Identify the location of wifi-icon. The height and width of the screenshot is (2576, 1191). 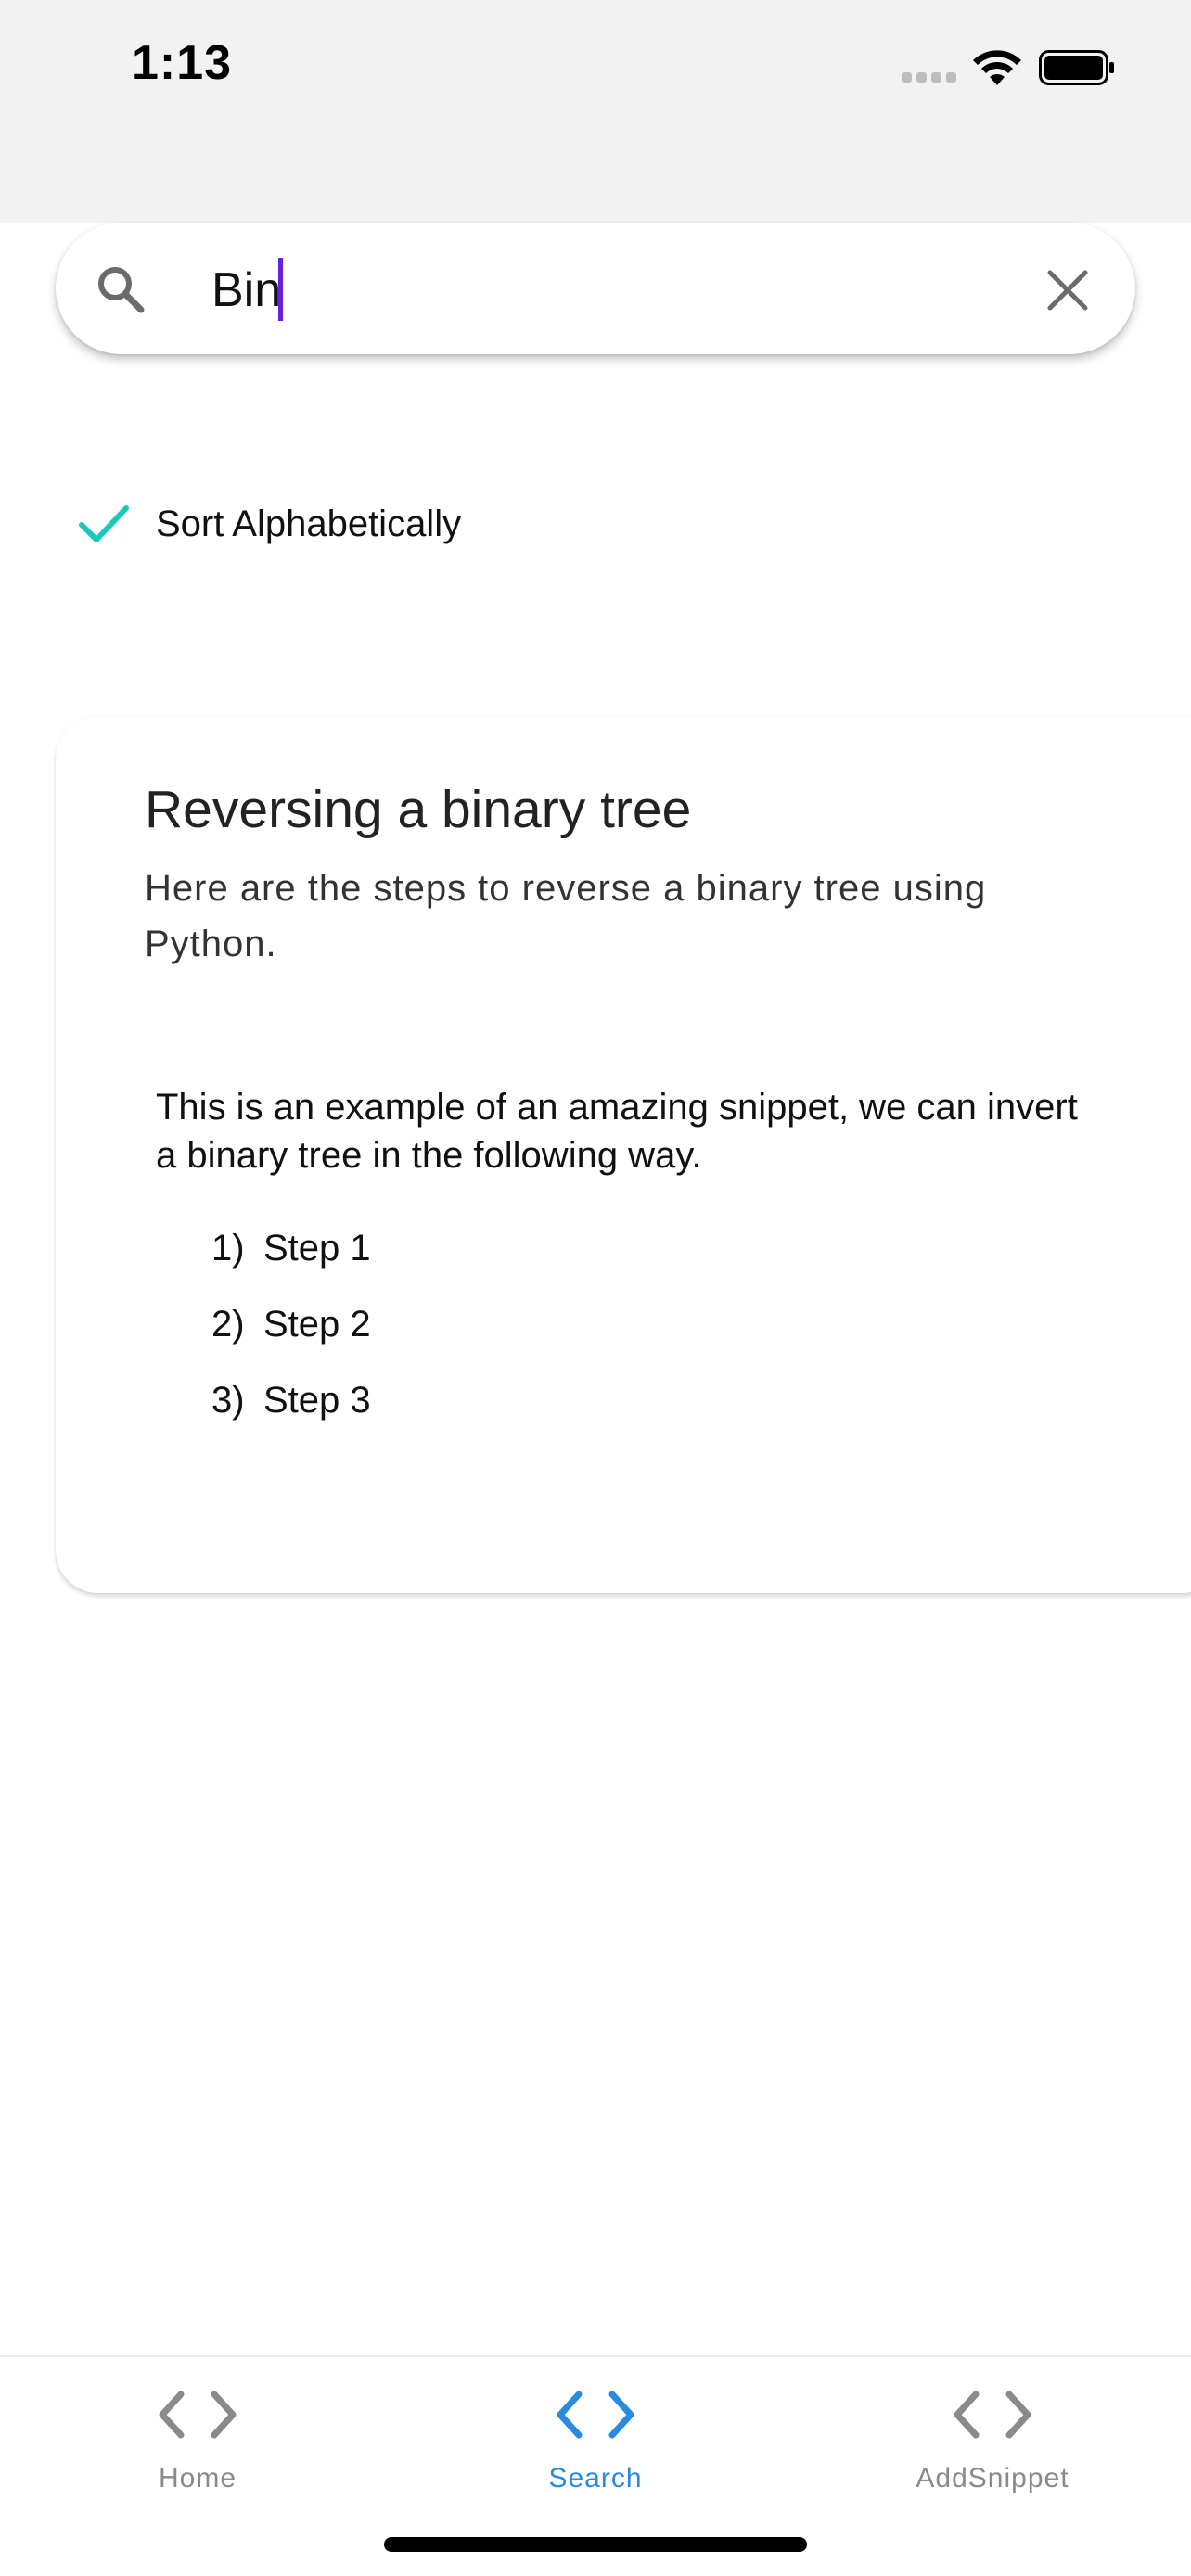
(997, 67).